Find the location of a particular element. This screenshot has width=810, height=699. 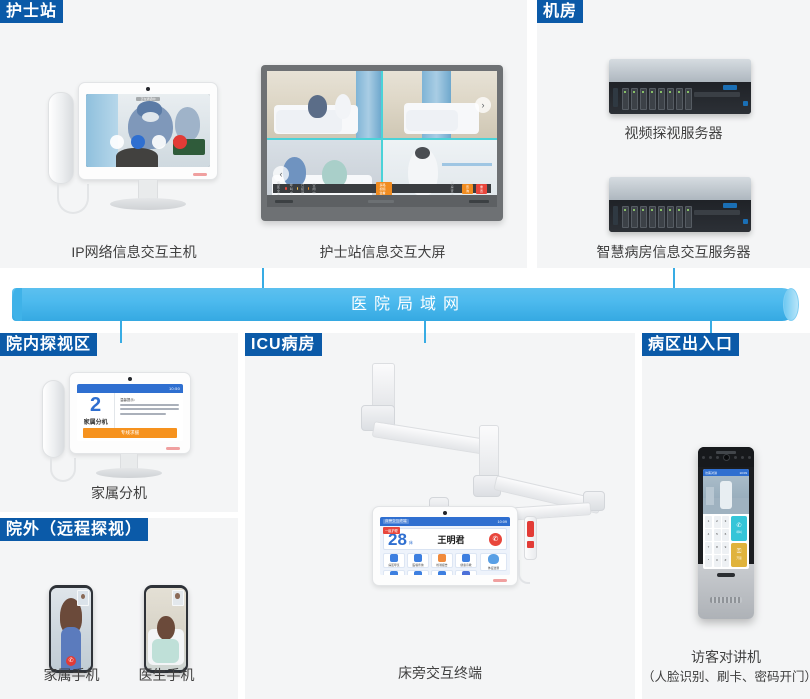

tile-guide: 病区导览 is located at coordinates (394, 560).